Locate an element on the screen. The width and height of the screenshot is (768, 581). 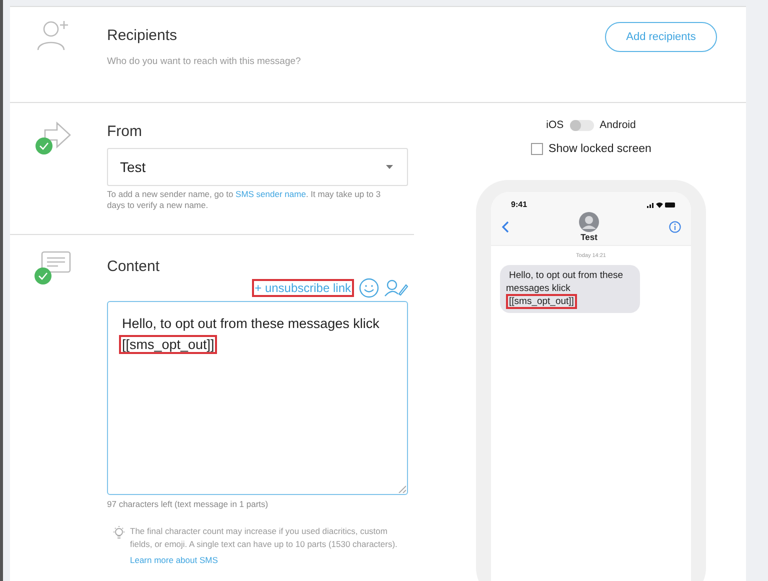
message-field: Hello, to opt out from these messages klick [[sms_opt_out]] is located at coordinates (257, 397).